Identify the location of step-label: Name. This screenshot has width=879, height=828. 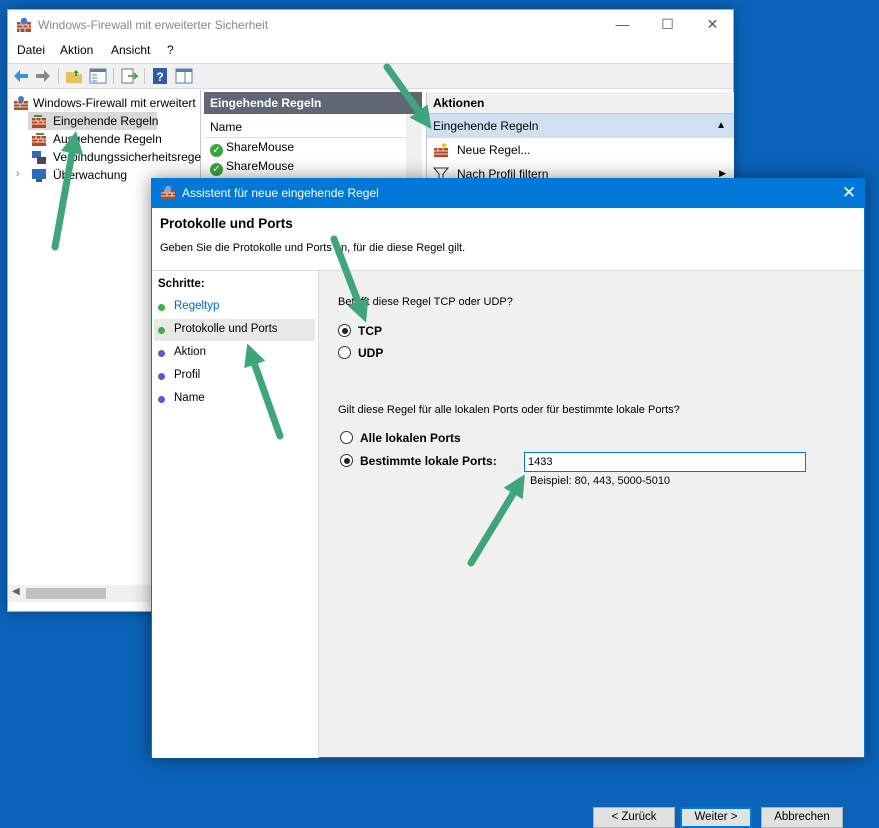
(189, 398).